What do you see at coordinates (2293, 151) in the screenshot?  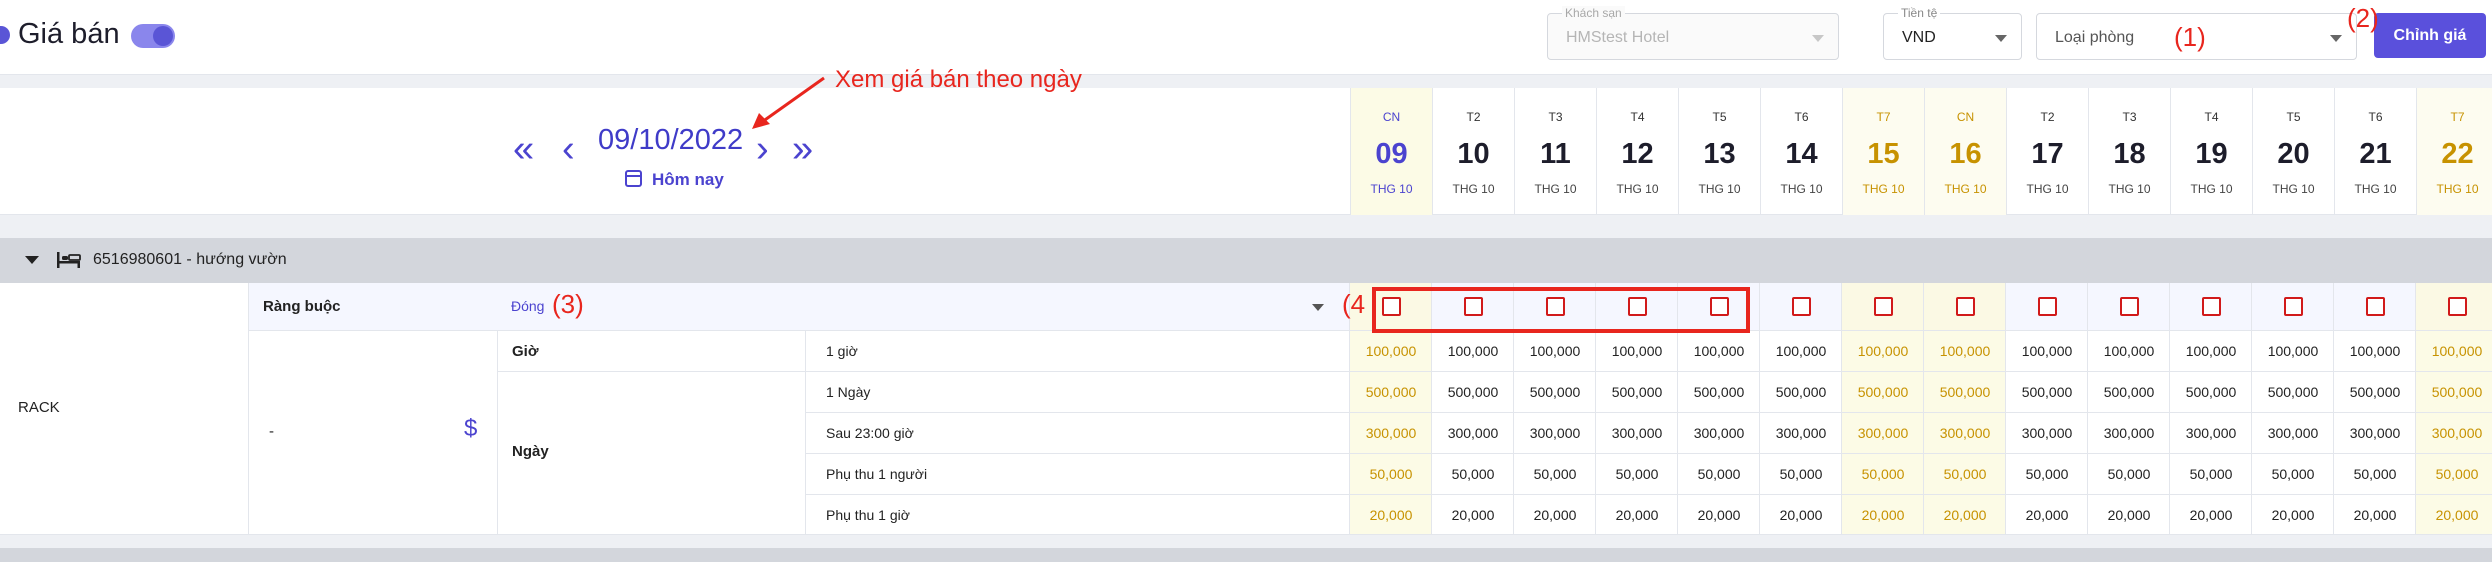 I see `date-column: T5 20 THG 10` at bounding box center [2293, 151].